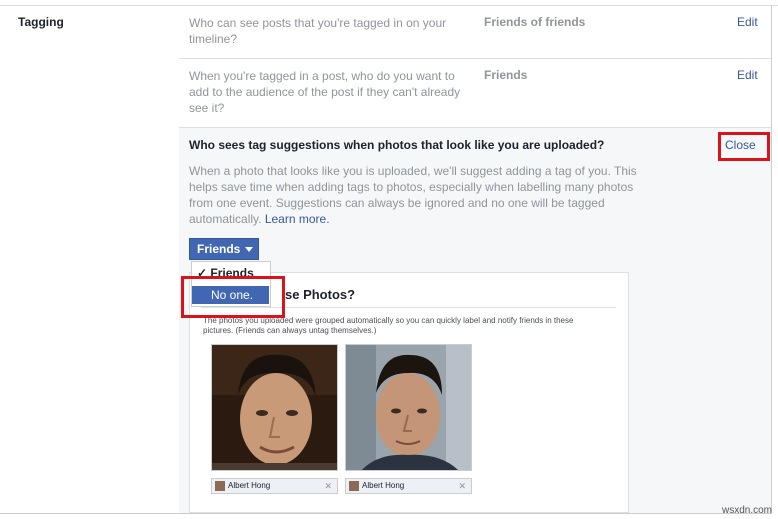  What do you see at coordinates (219, 249) in the screenshot?
I see `dropdown-label: Friends` at bounding box center [219, 249].